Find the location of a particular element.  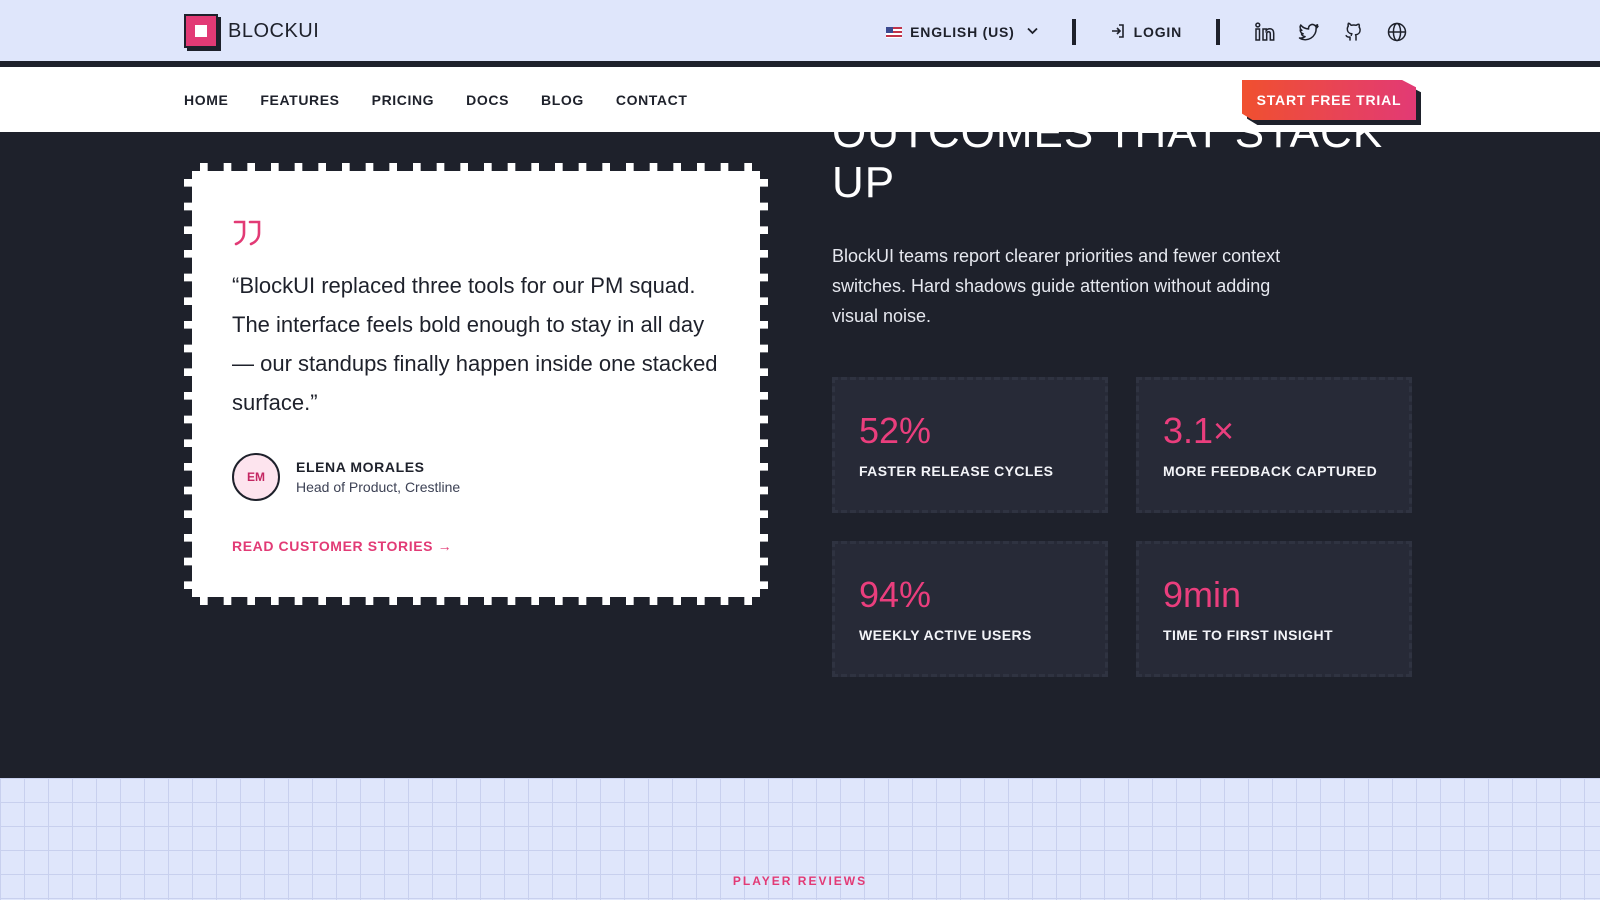

stat-value: 52% is located at coordinates (895, 430).